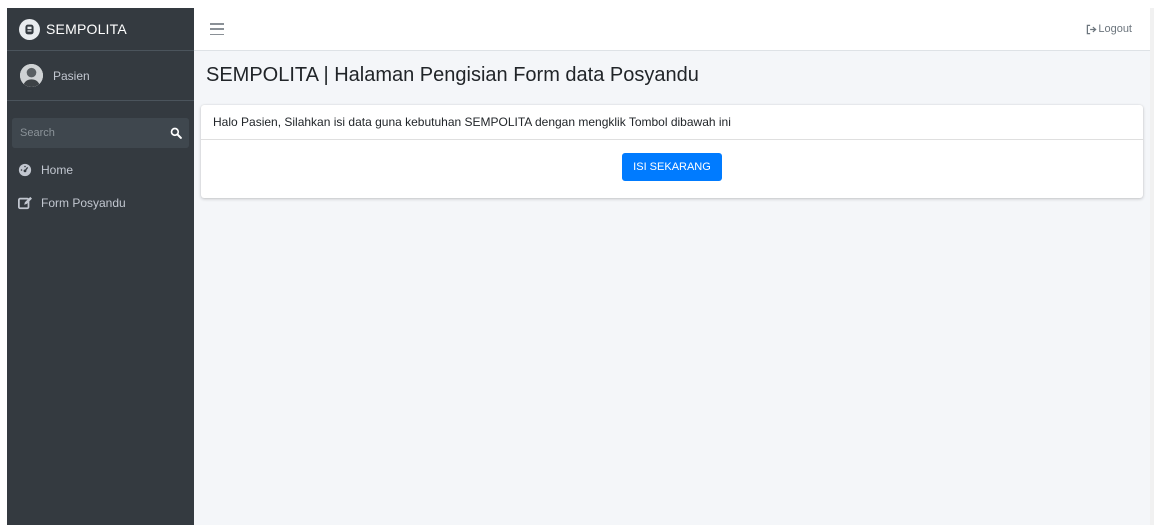 This screenshot has width=1154, height=525. I want to click on sidebar-item-home: Home, so click(100, 169).